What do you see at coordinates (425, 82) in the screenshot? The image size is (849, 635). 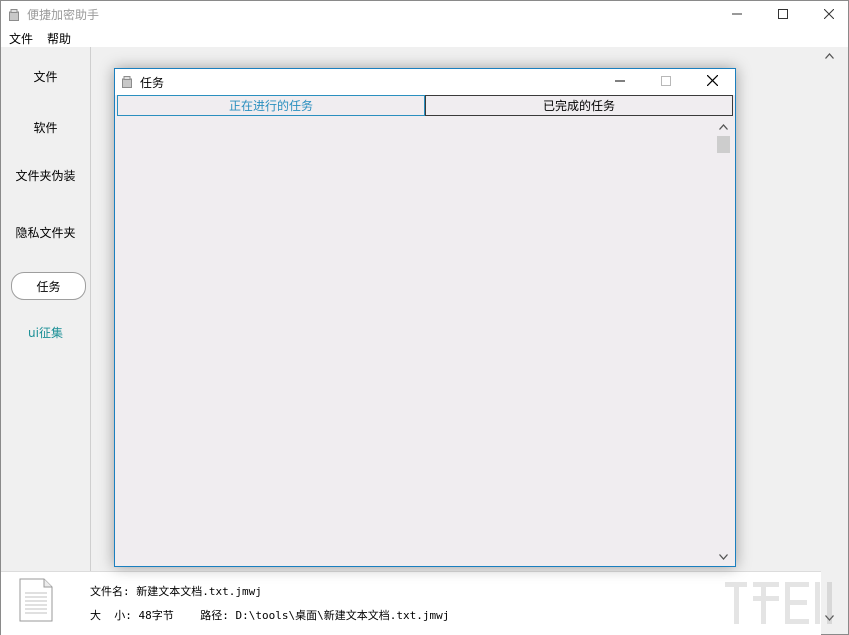 I see `dialog-titlebar: 任务` at bounding box center [425, 82].